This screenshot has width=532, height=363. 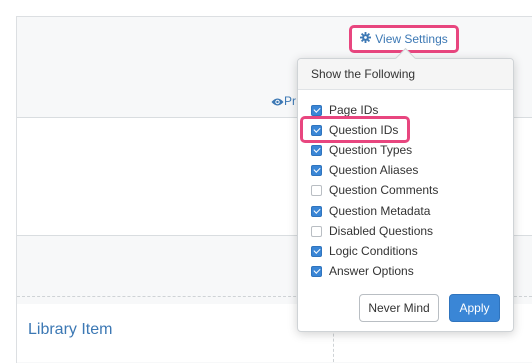 I want to click on popover-title: Show the Following, so click(x=363, y=74).